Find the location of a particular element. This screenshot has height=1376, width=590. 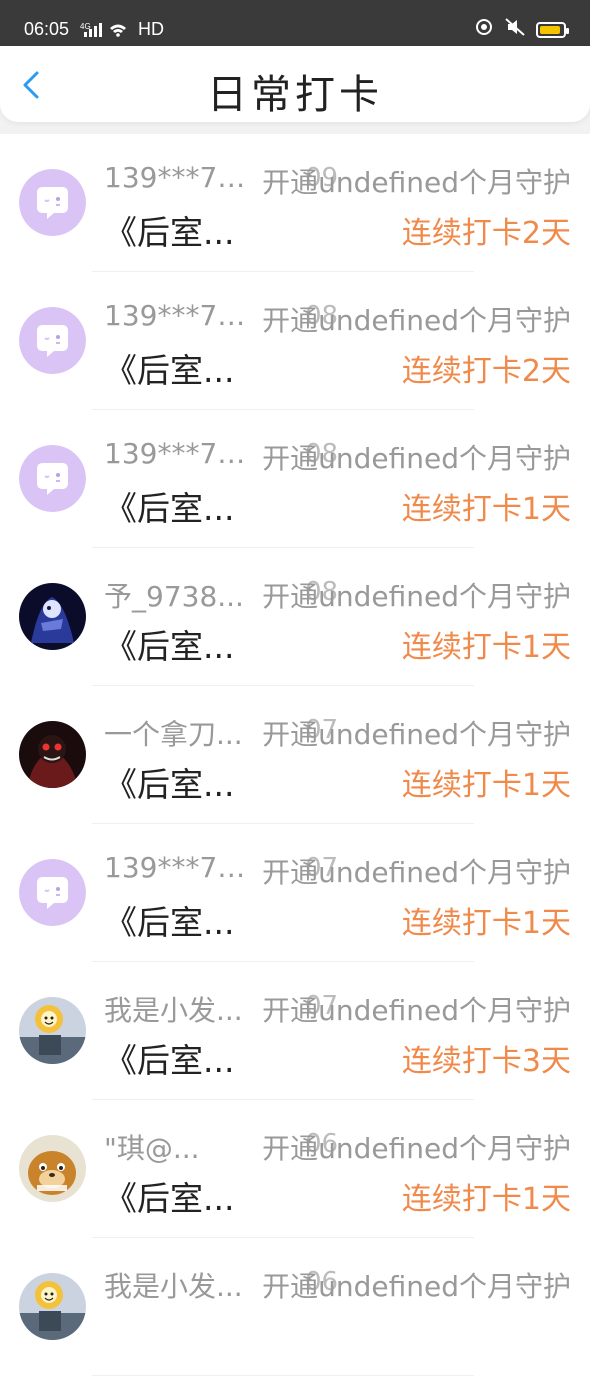

page-header: 日常打卡 is located at coordinates (295, 84).